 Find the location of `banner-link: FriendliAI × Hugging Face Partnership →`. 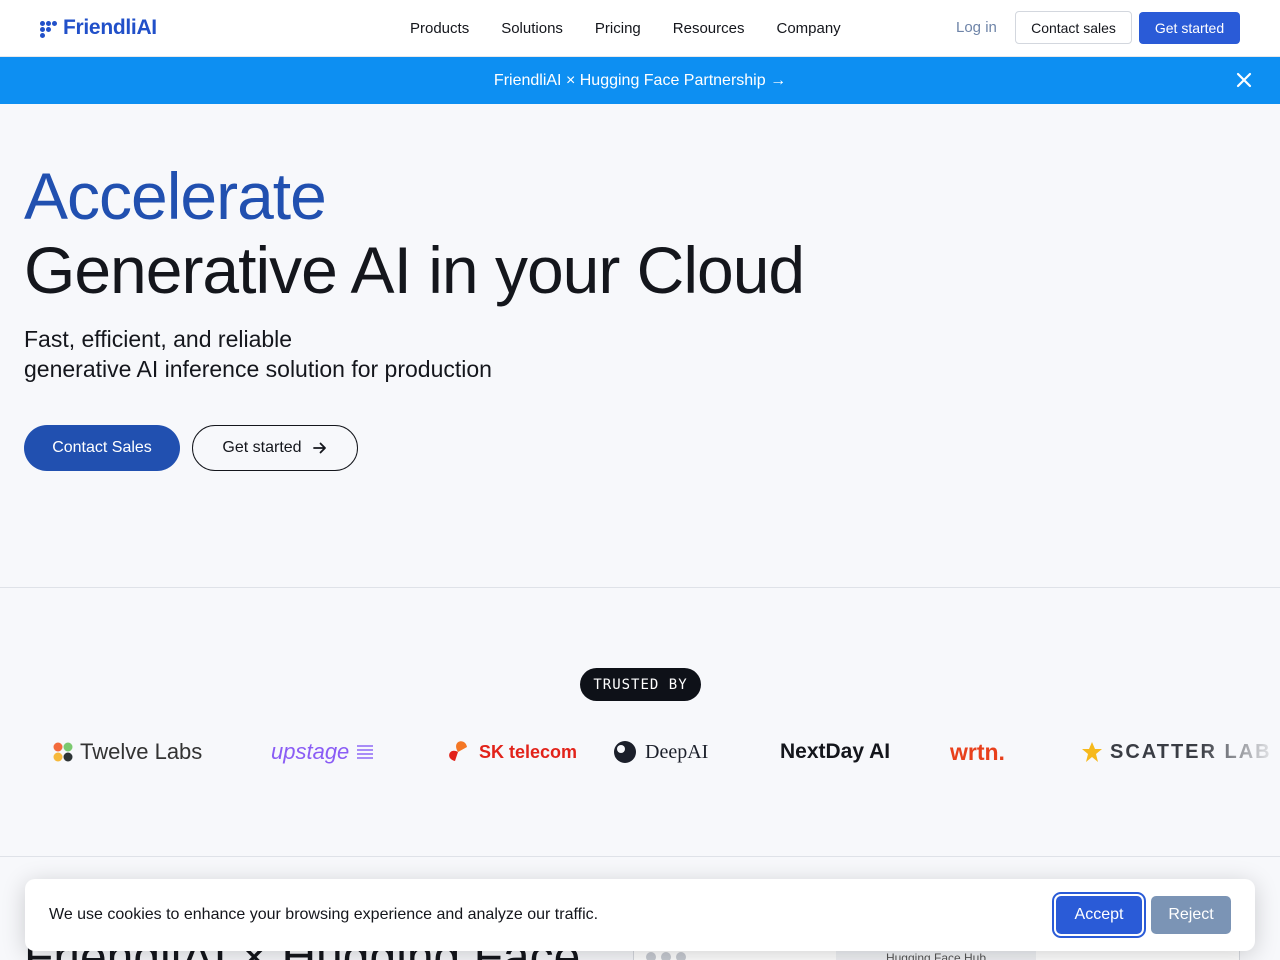

banner-link: FriendliAI × Hugging Face Partnership → is located at coordinates (640, 81).